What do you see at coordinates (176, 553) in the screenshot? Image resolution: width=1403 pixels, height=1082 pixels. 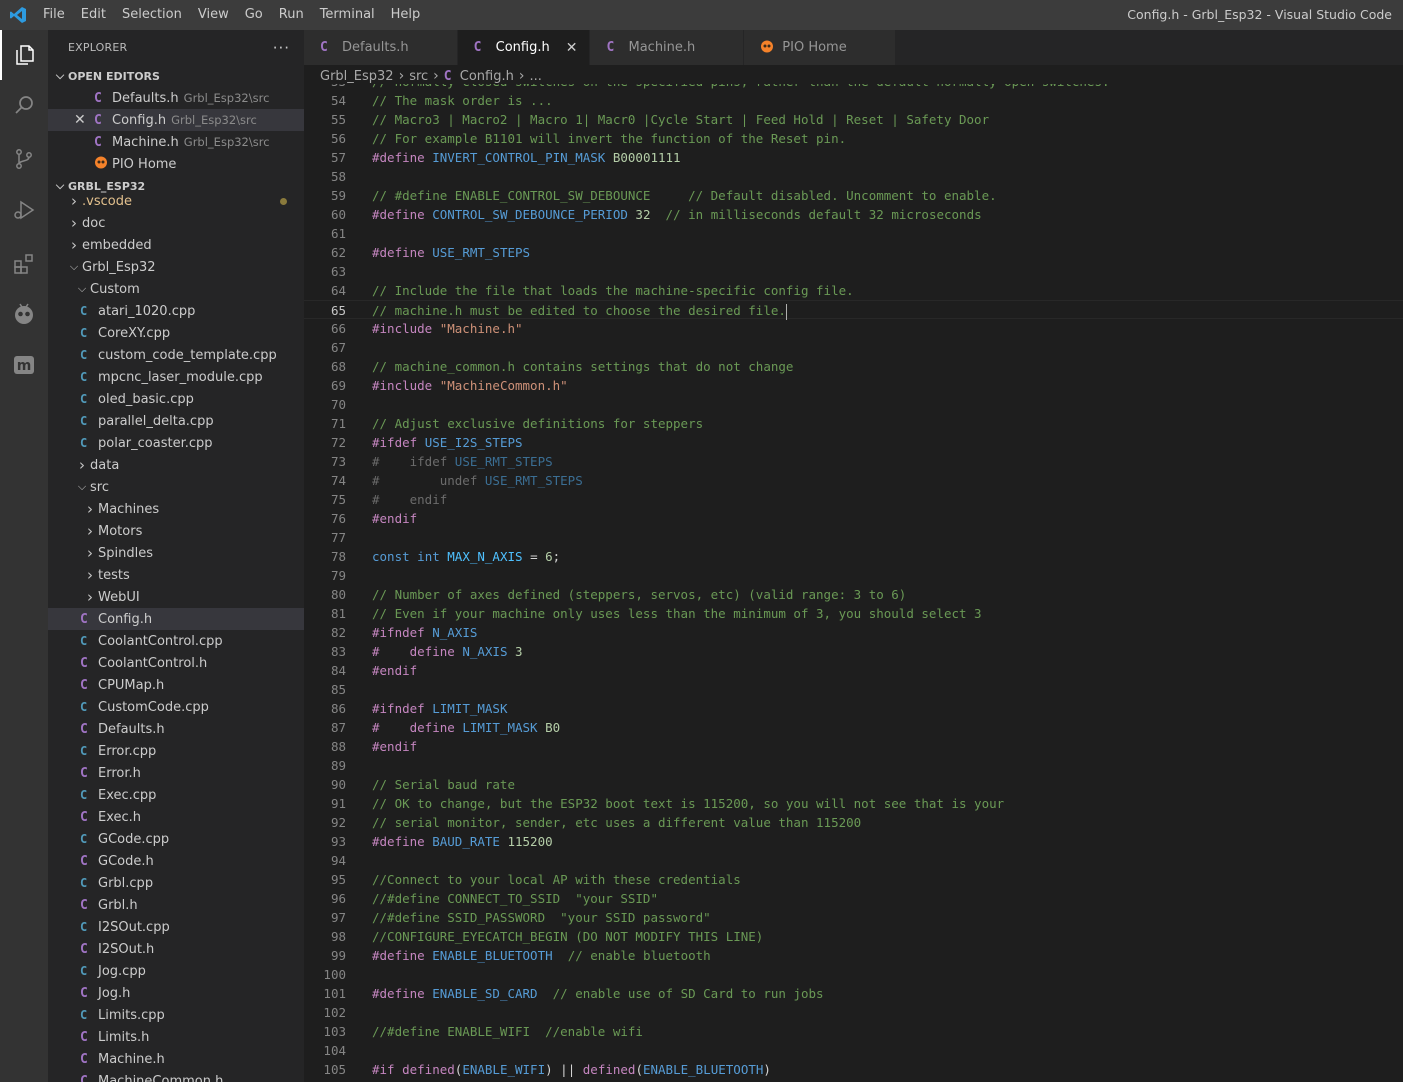 I see `tree-item: › Spindles` at bounding box center [176, 553].